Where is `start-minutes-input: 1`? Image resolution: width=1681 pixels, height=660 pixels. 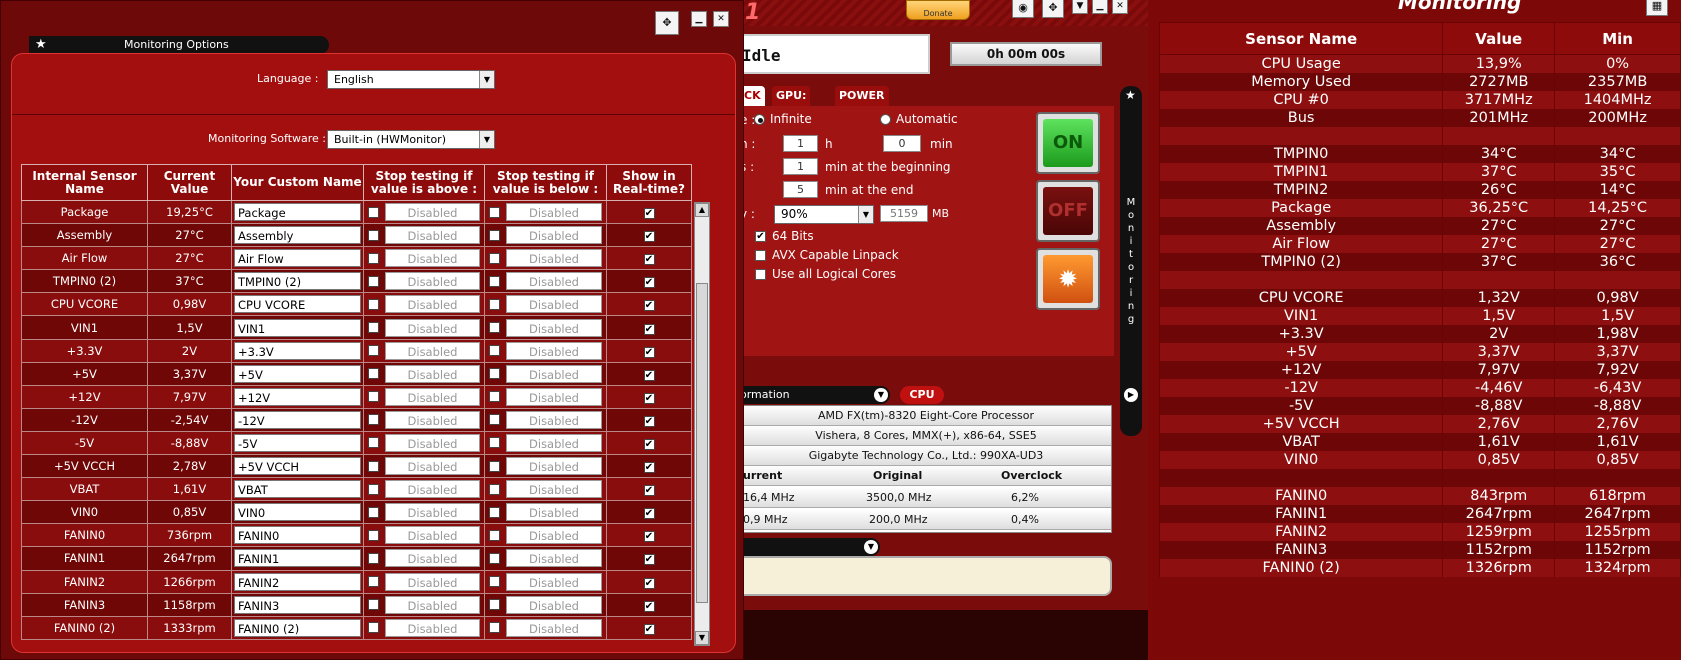
start-minutes-input: 1 is located at coordinates (800, 166).